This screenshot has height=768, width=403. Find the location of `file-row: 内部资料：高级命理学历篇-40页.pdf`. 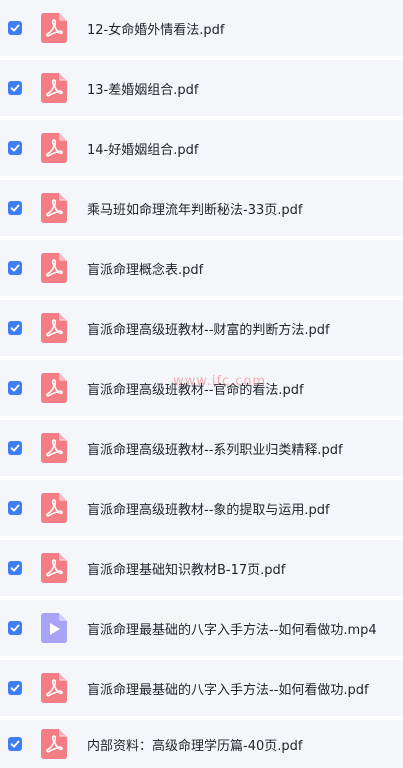

file-row: 内部资料：高级命理学历篇-40页.pdf is located at coordinates (201, 744).